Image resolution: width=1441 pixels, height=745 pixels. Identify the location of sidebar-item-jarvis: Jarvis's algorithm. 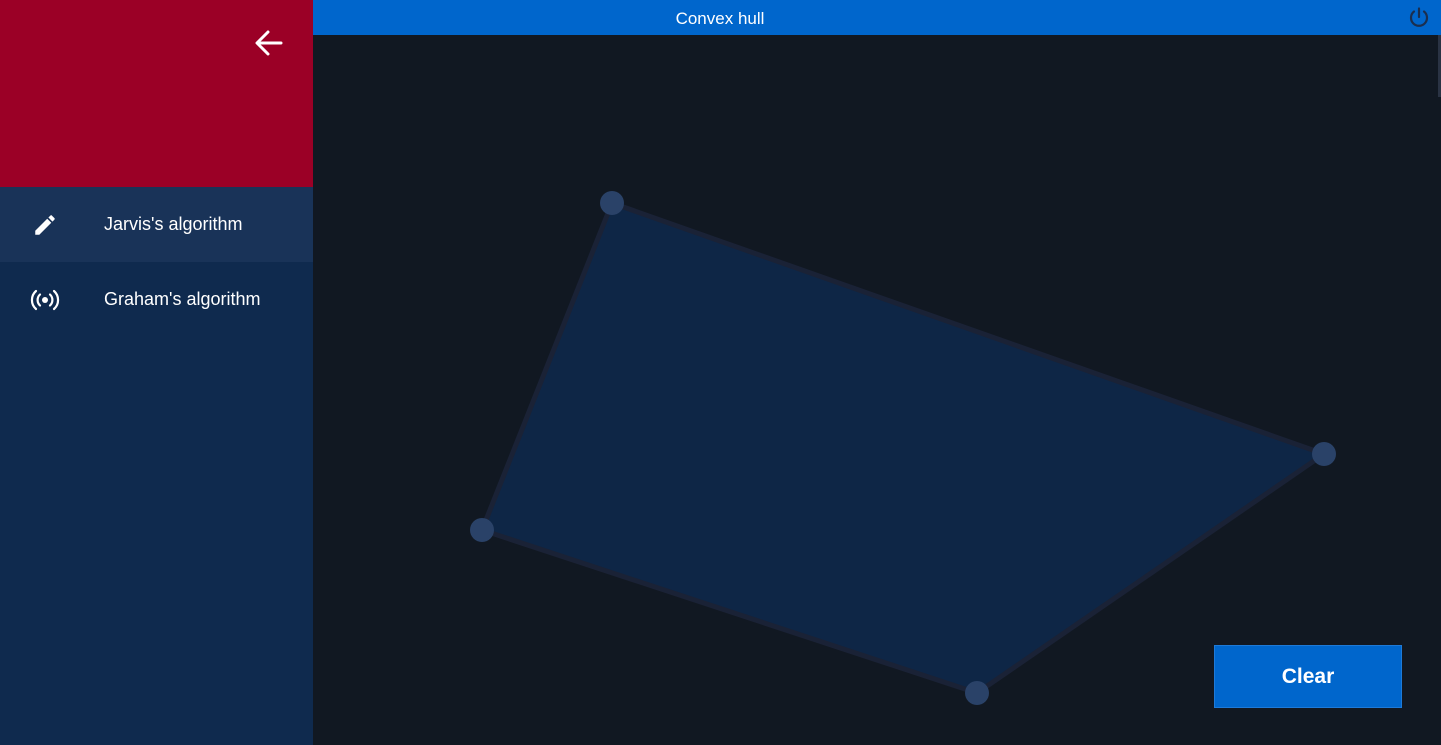
(156, 224).